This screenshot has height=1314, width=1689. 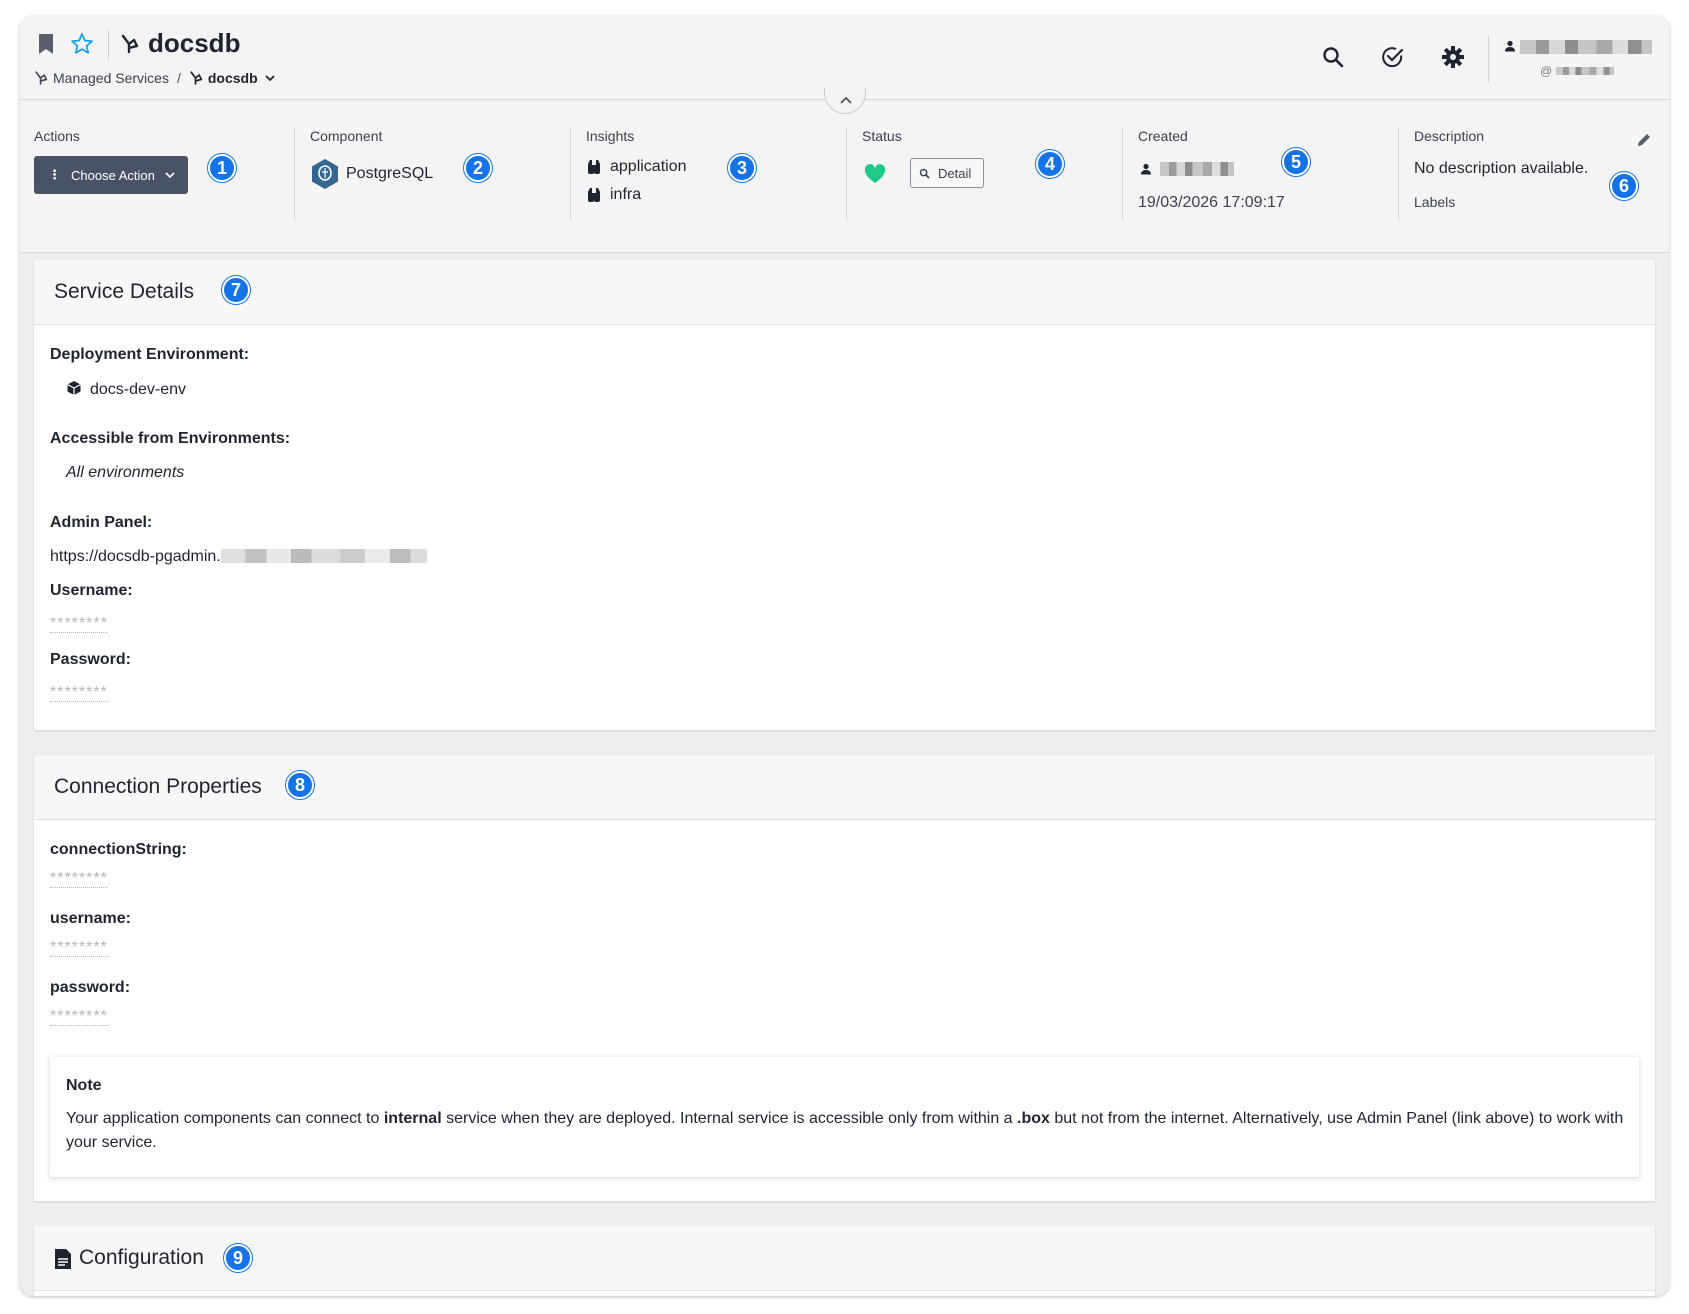 I want to click on configuration-card: Configuration 9, so click(x=844, y=1261).